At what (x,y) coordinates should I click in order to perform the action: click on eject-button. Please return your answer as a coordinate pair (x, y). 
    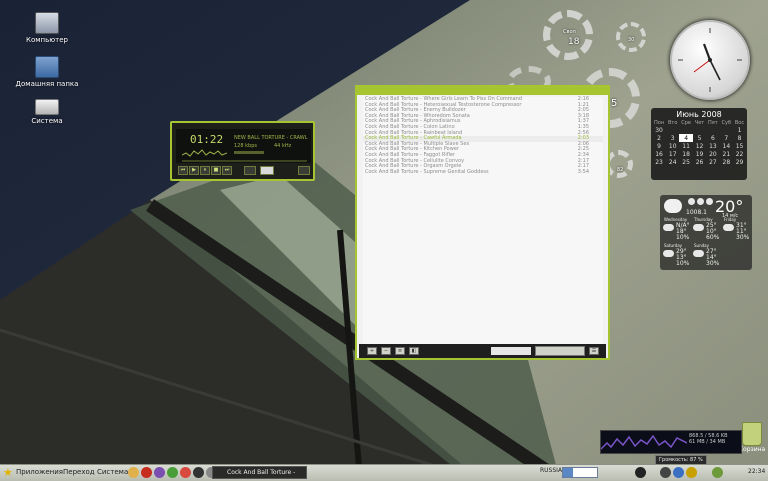
    Looking at the image, I should click on (250, 170).